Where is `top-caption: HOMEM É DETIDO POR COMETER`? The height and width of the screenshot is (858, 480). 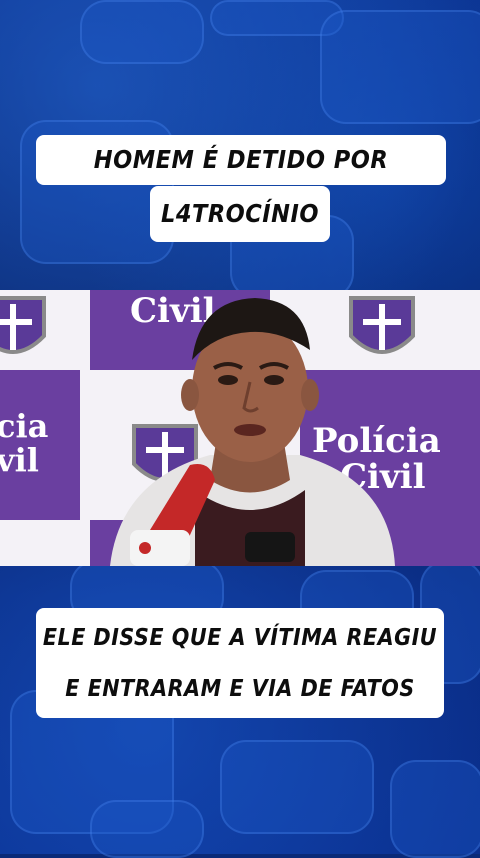 top-caption: HOMEM É DETIDO POR COMETER is located at coordinates (241, 179).